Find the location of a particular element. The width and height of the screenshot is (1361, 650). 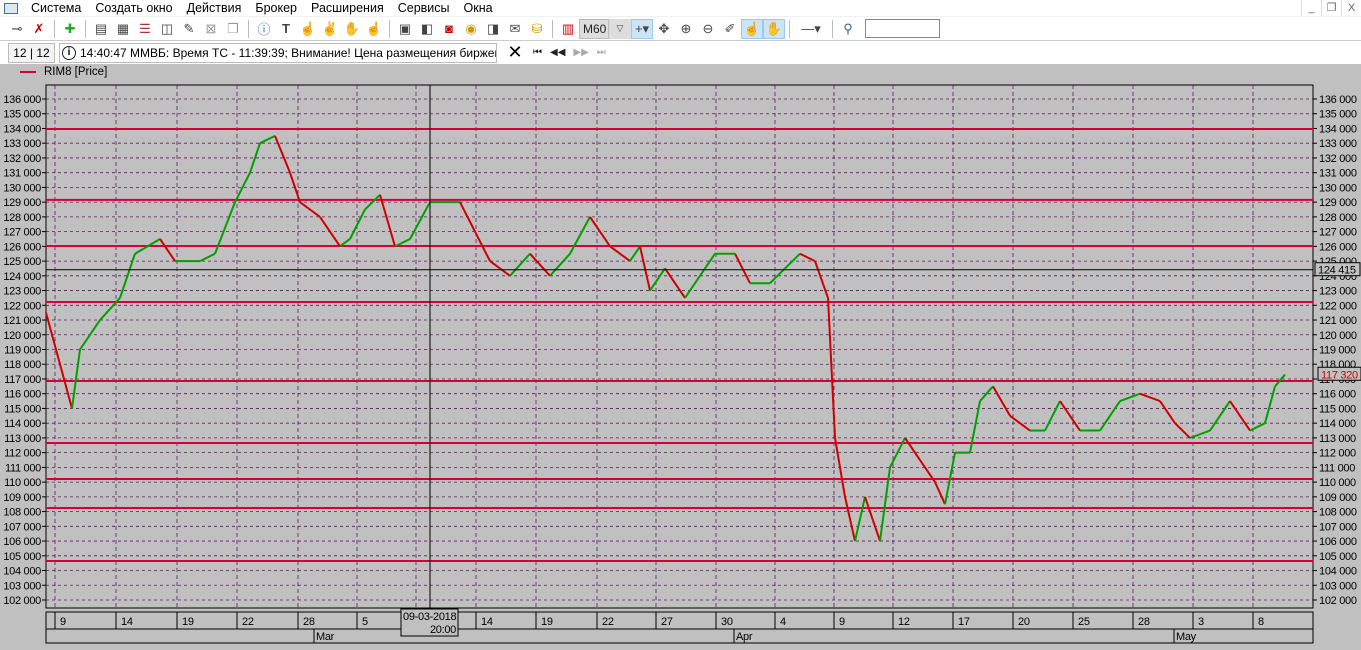

coins-icon: ⛁ is located at coordinates (537, 29).